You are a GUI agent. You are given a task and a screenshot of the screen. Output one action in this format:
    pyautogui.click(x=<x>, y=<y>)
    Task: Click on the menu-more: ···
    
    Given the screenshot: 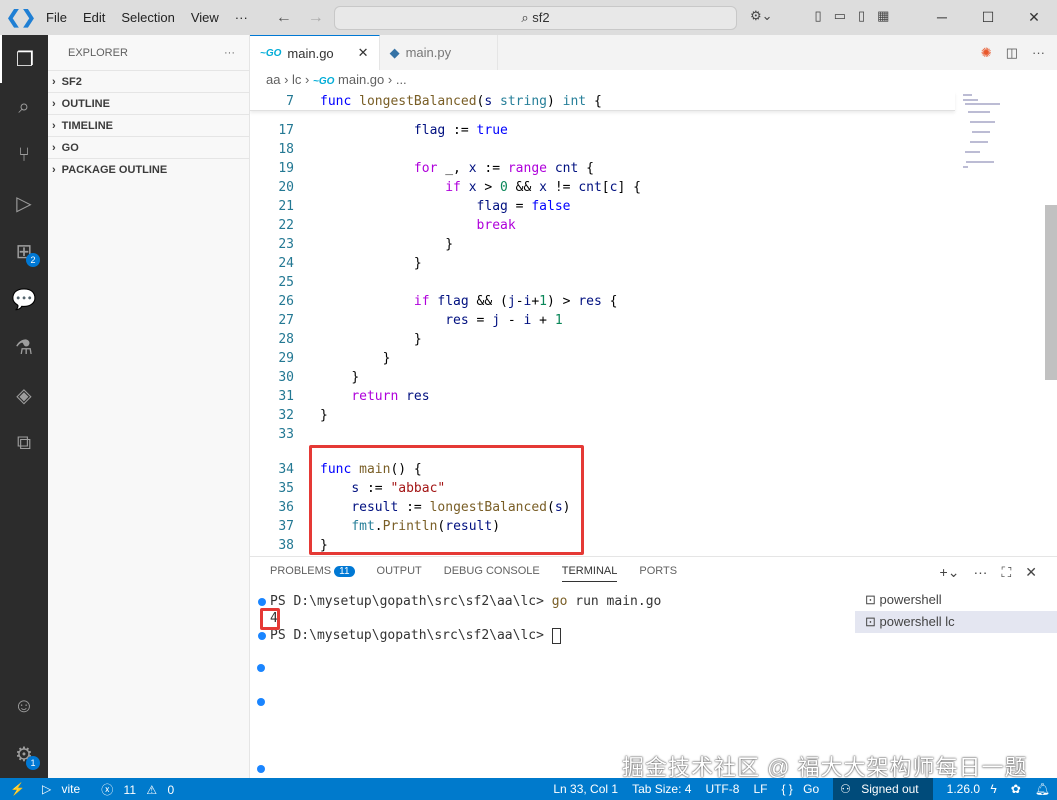 What is the action you would take?
    pyautogui.click(x=241, y=17)
    